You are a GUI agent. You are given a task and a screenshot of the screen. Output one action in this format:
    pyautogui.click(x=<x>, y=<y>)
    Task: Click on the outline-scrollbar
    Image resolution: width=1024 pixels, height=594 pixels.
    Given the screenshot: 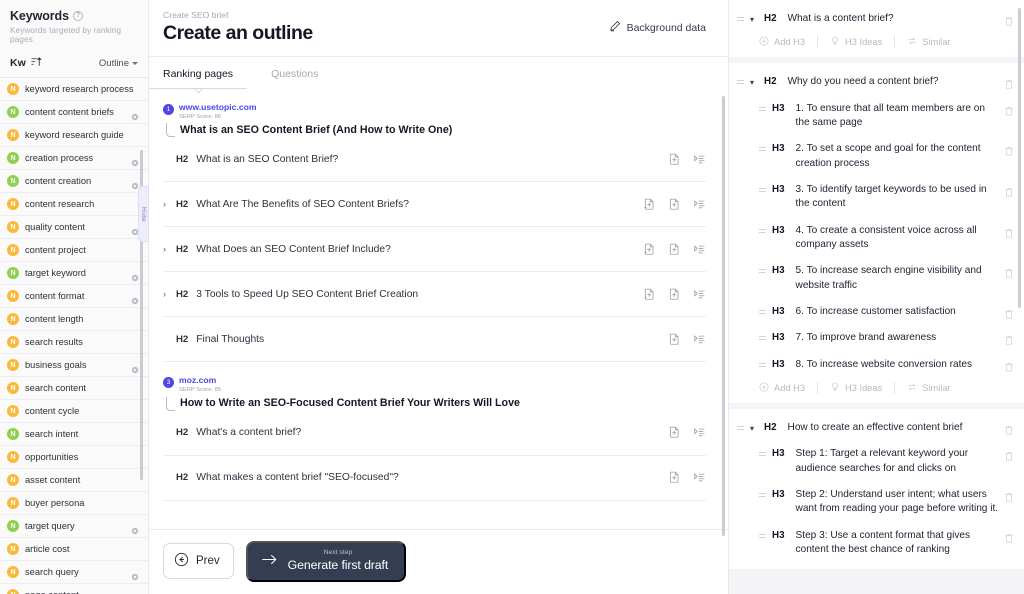 What is the action you would take?
    pyautogui.click(x=1019, y=158)
    